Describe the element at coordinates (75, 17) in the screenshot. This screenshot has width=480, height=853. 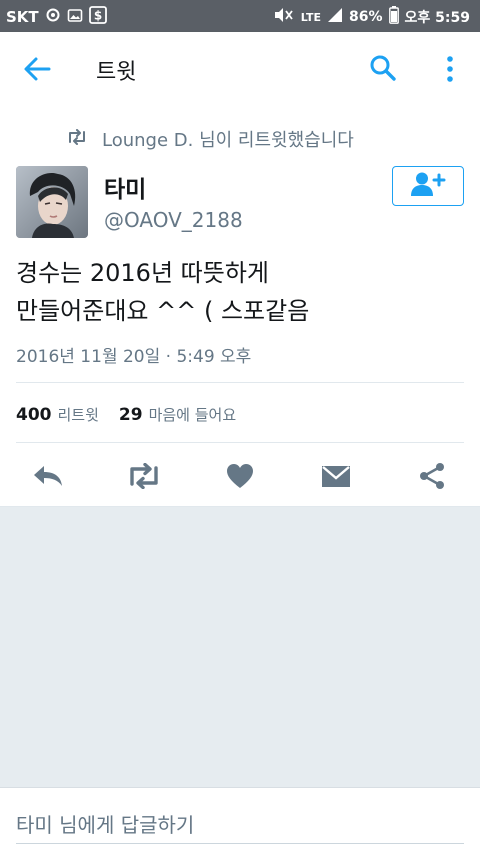
I see `gallery-icon` at that location.